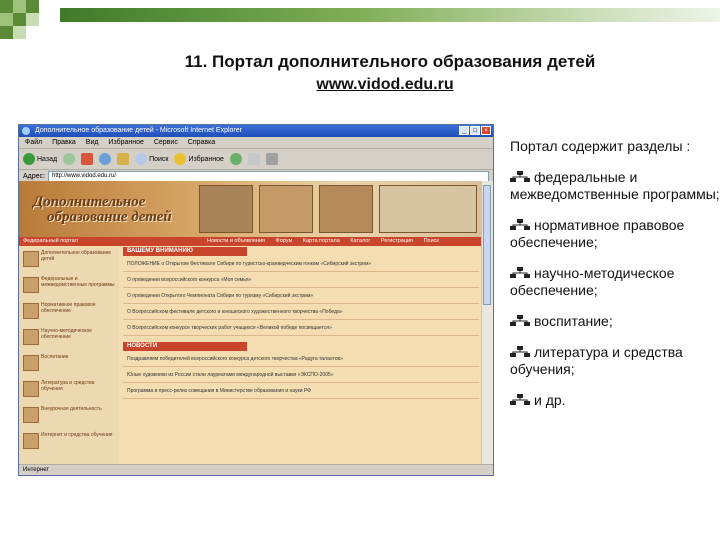 This screenshot has height=540, width=720. Describe the element at coordinates (69, 364) in the screenshot. I see `sidebar-item: Воспитание` at that location.